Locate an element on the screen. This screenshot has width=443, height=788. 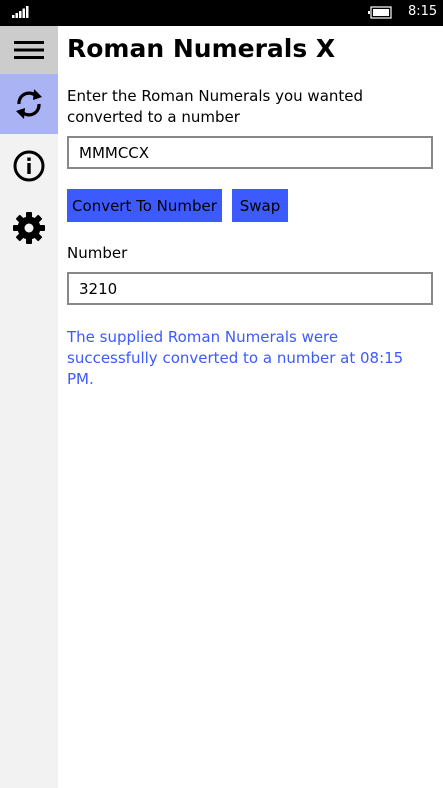
gear-icon is located at coordinates (29, 228).